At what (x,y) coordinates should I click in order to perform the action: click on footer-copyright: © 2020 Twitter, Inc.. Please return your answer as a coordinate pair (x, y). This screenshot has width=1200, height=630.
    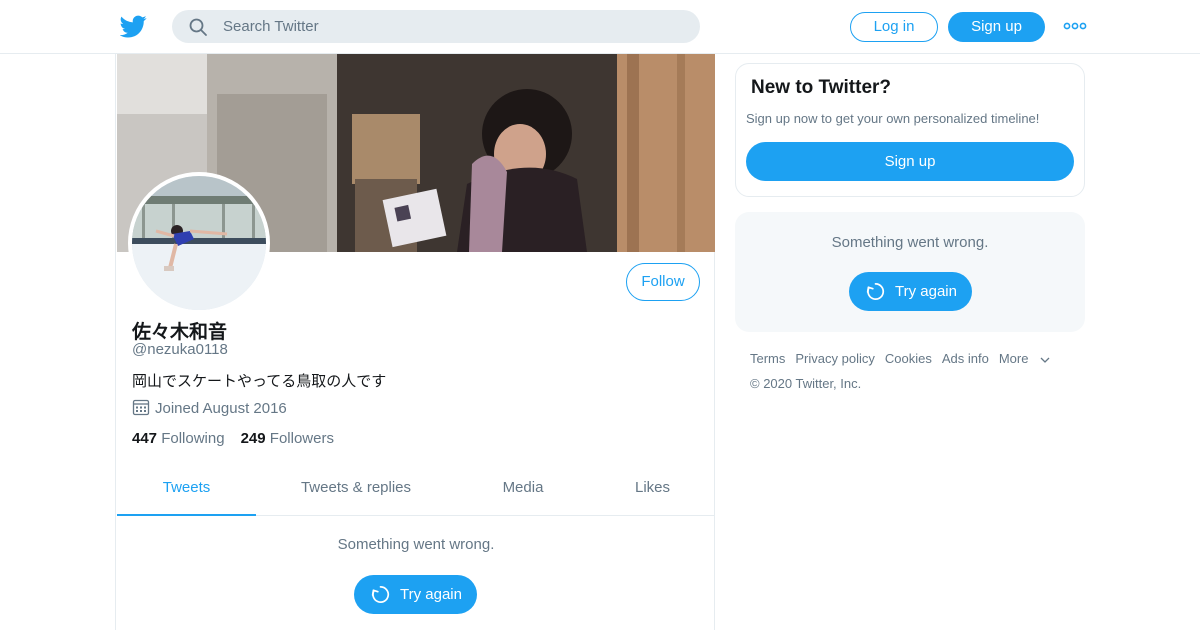
    Looking at the image, I should click on (806, 383).